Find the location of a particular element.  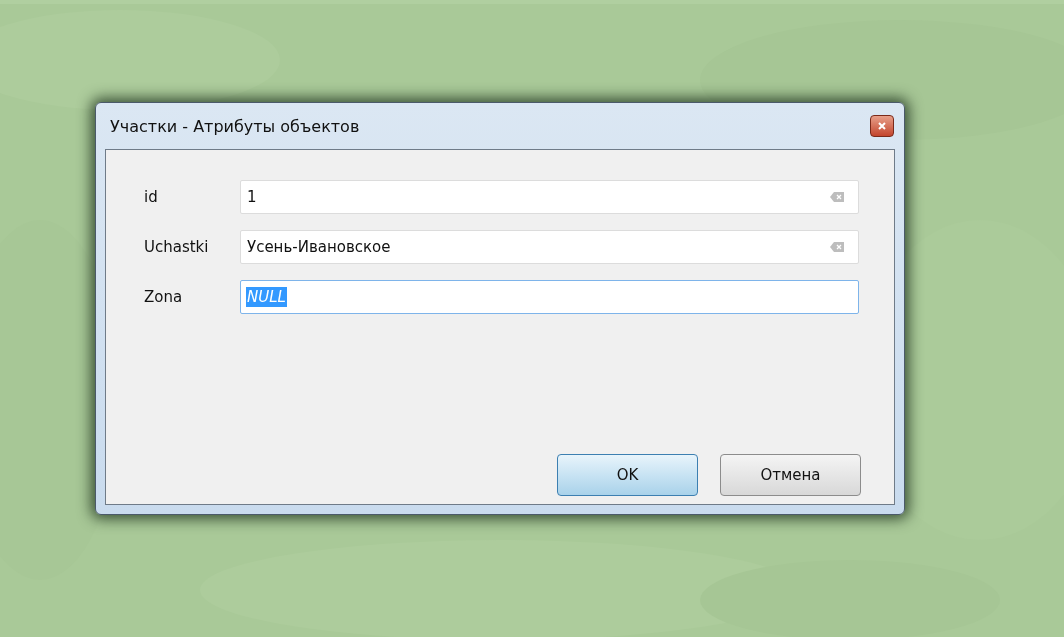

dialog-button: OK is located at coordinates (627, 475).